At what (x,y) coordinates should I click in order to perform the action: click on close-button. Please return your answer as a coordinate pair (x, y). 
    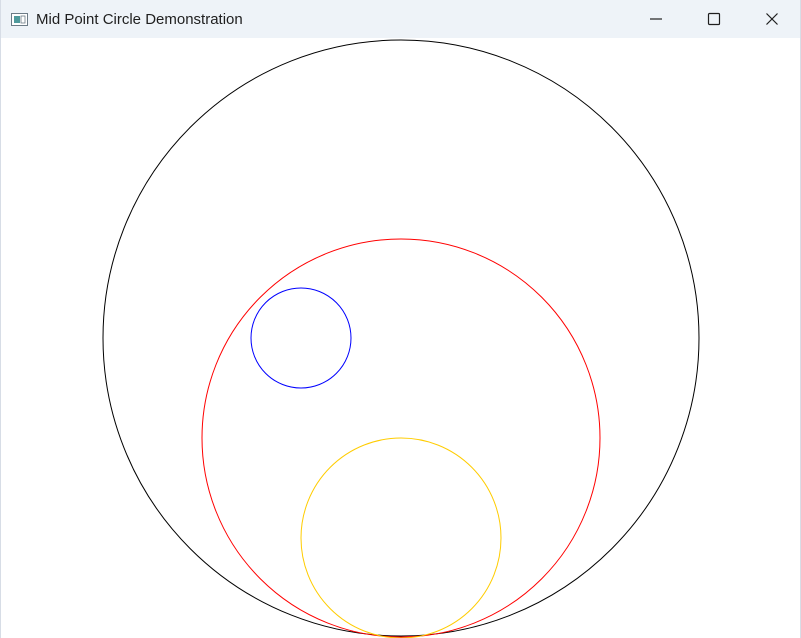
    Looking at the image, I should click on (771, 19).